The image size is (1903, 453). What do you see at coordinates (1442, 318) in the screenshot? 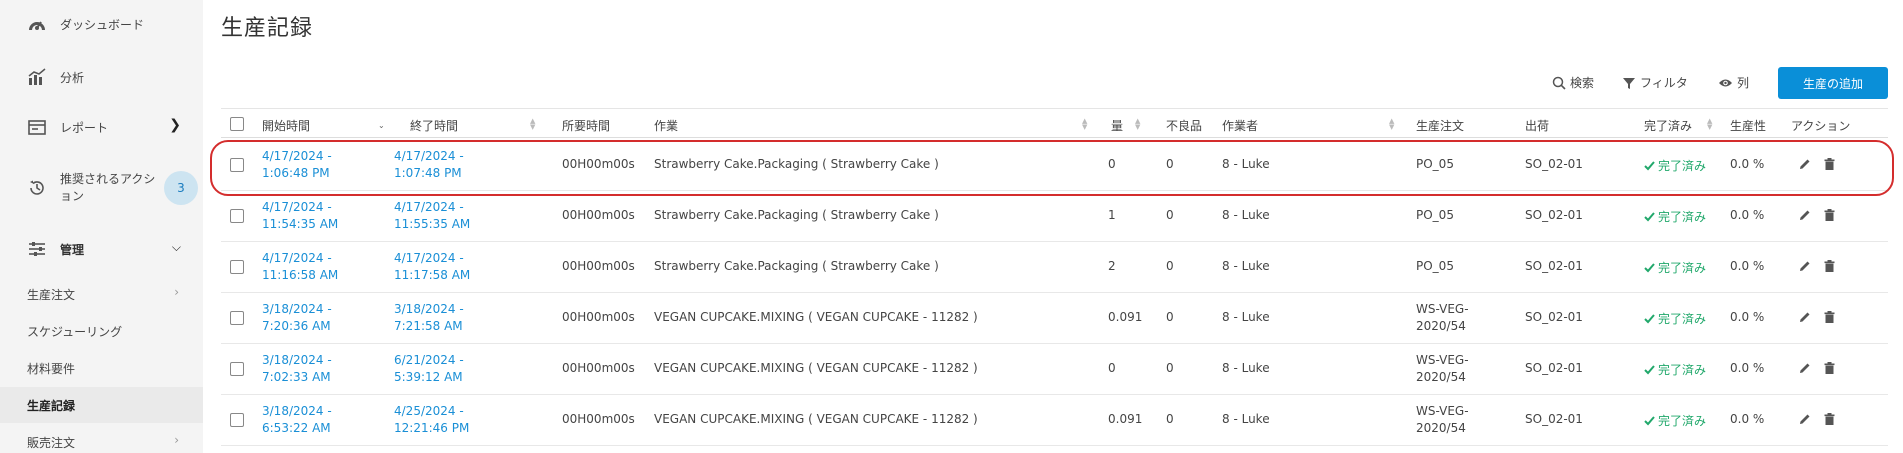
I see `production-order: WS-VEG- 2020/54` at bounding box center [1442, 318].